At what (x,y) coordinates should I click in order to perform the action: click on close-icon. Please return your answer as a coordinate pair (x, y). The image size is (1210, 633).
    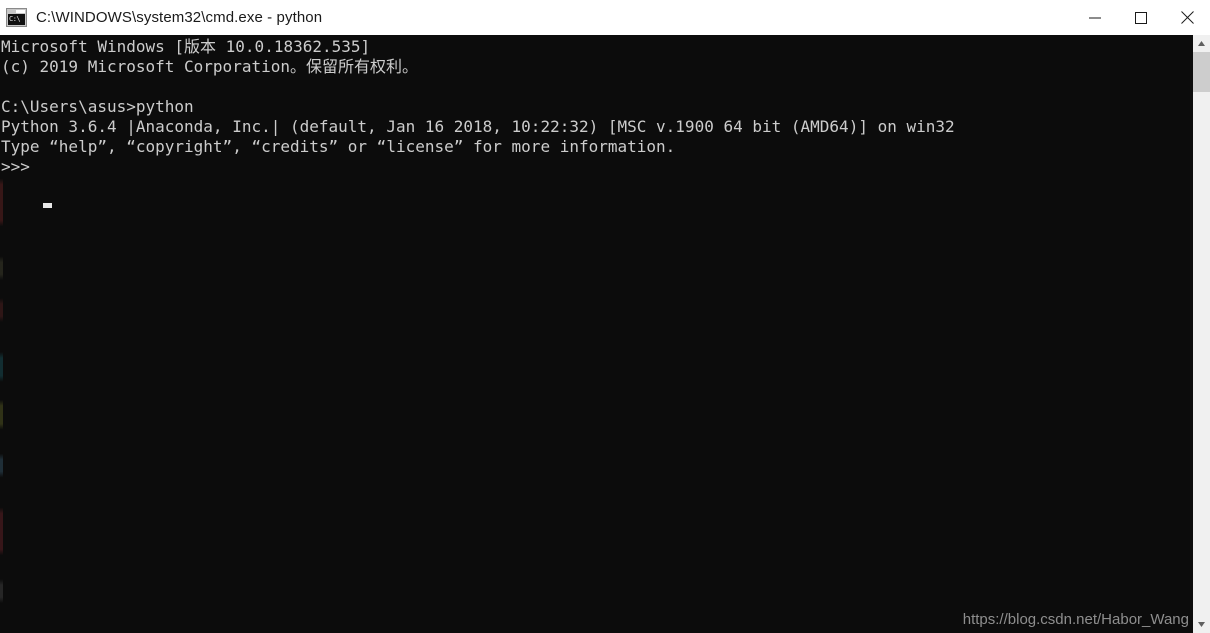
    Looking at the image, I should click on (1187, 17).